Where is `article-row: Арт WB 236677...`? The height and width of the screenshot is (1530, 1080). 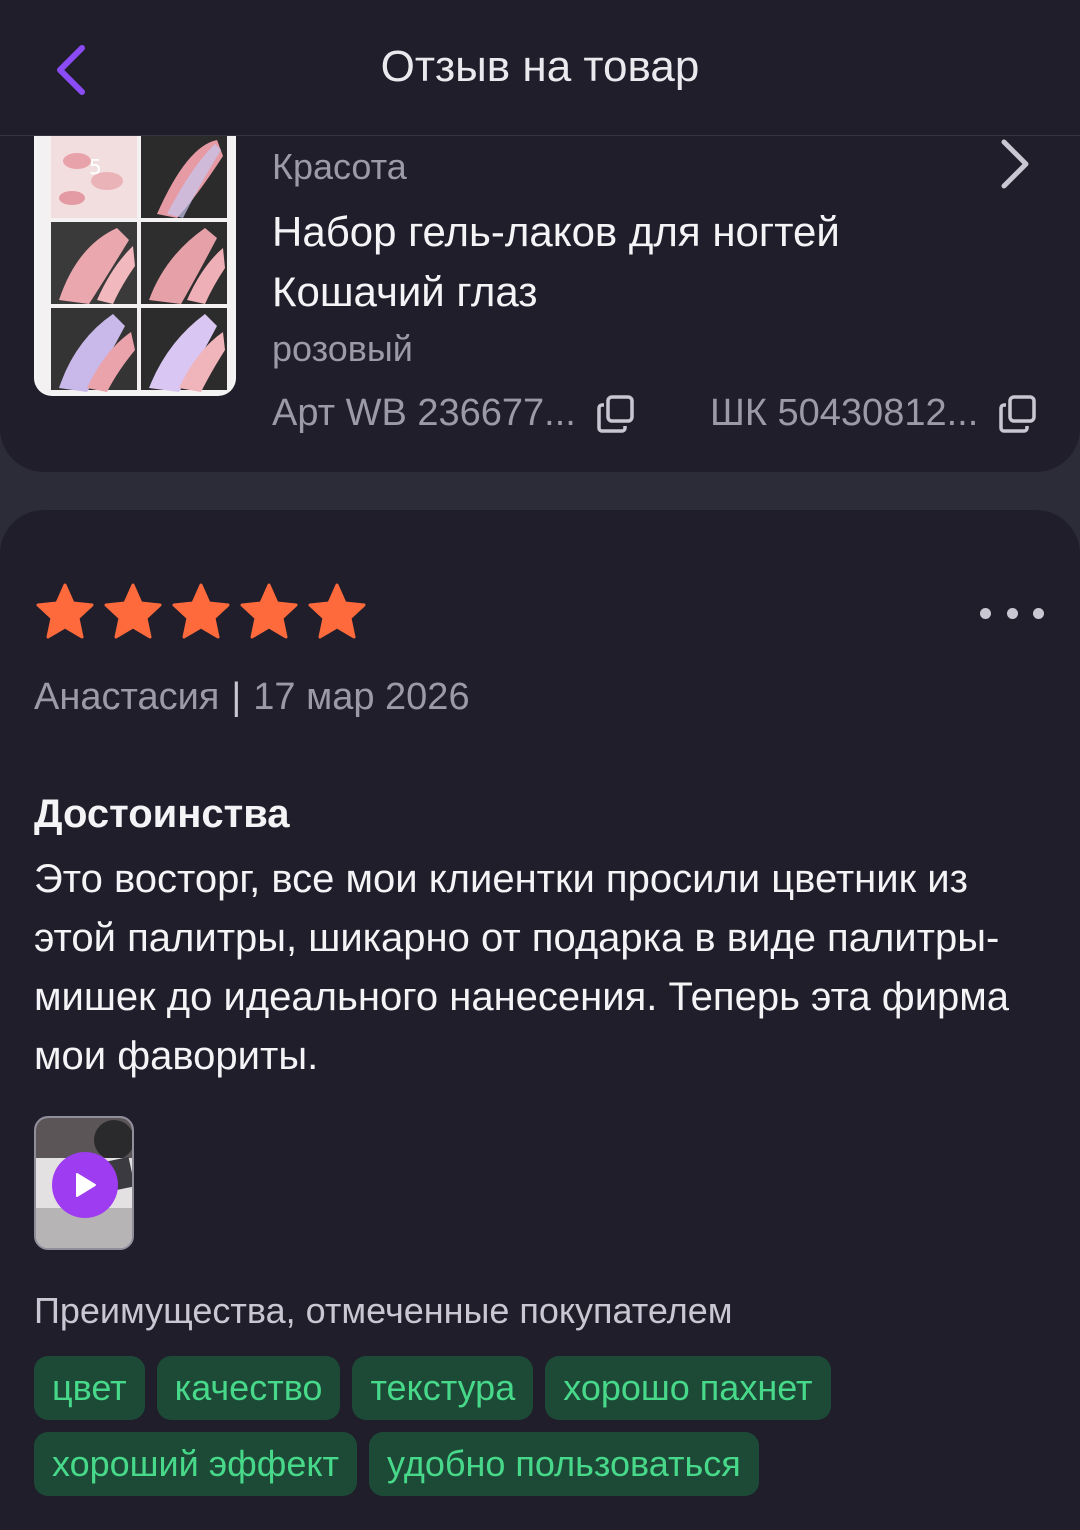
article-row: Арт WB 236677... is located at coordinates (454, 413).